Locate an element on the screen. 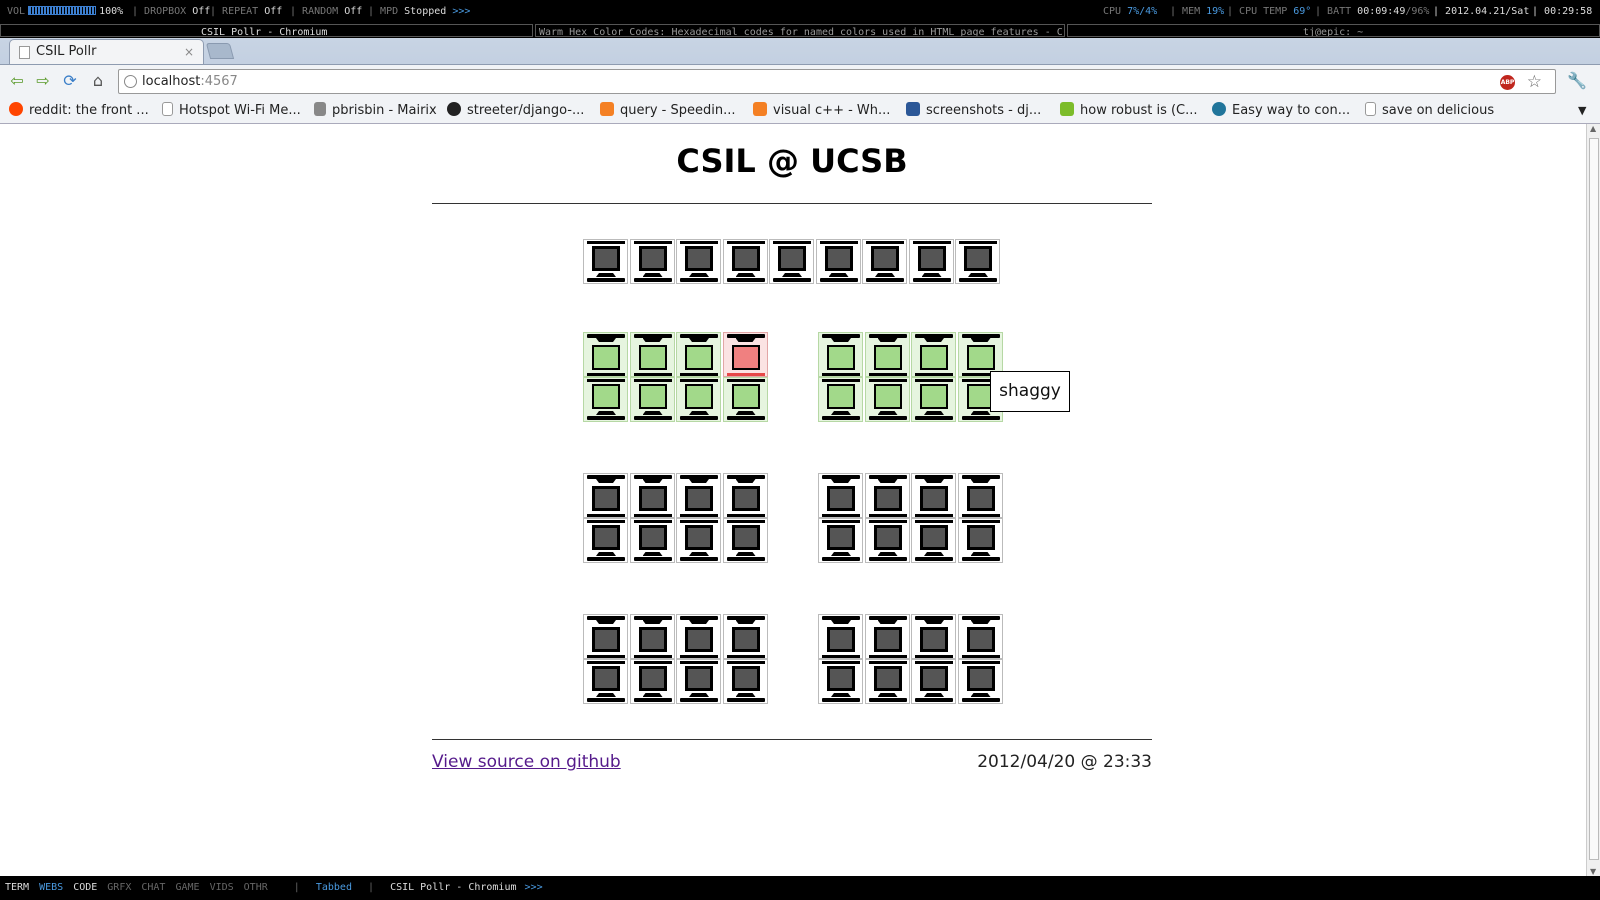 The height and width of the screenshot is (900, 1600). active-window-title: CSIL Pollr - Chromium is located at coordinates (266, 30).